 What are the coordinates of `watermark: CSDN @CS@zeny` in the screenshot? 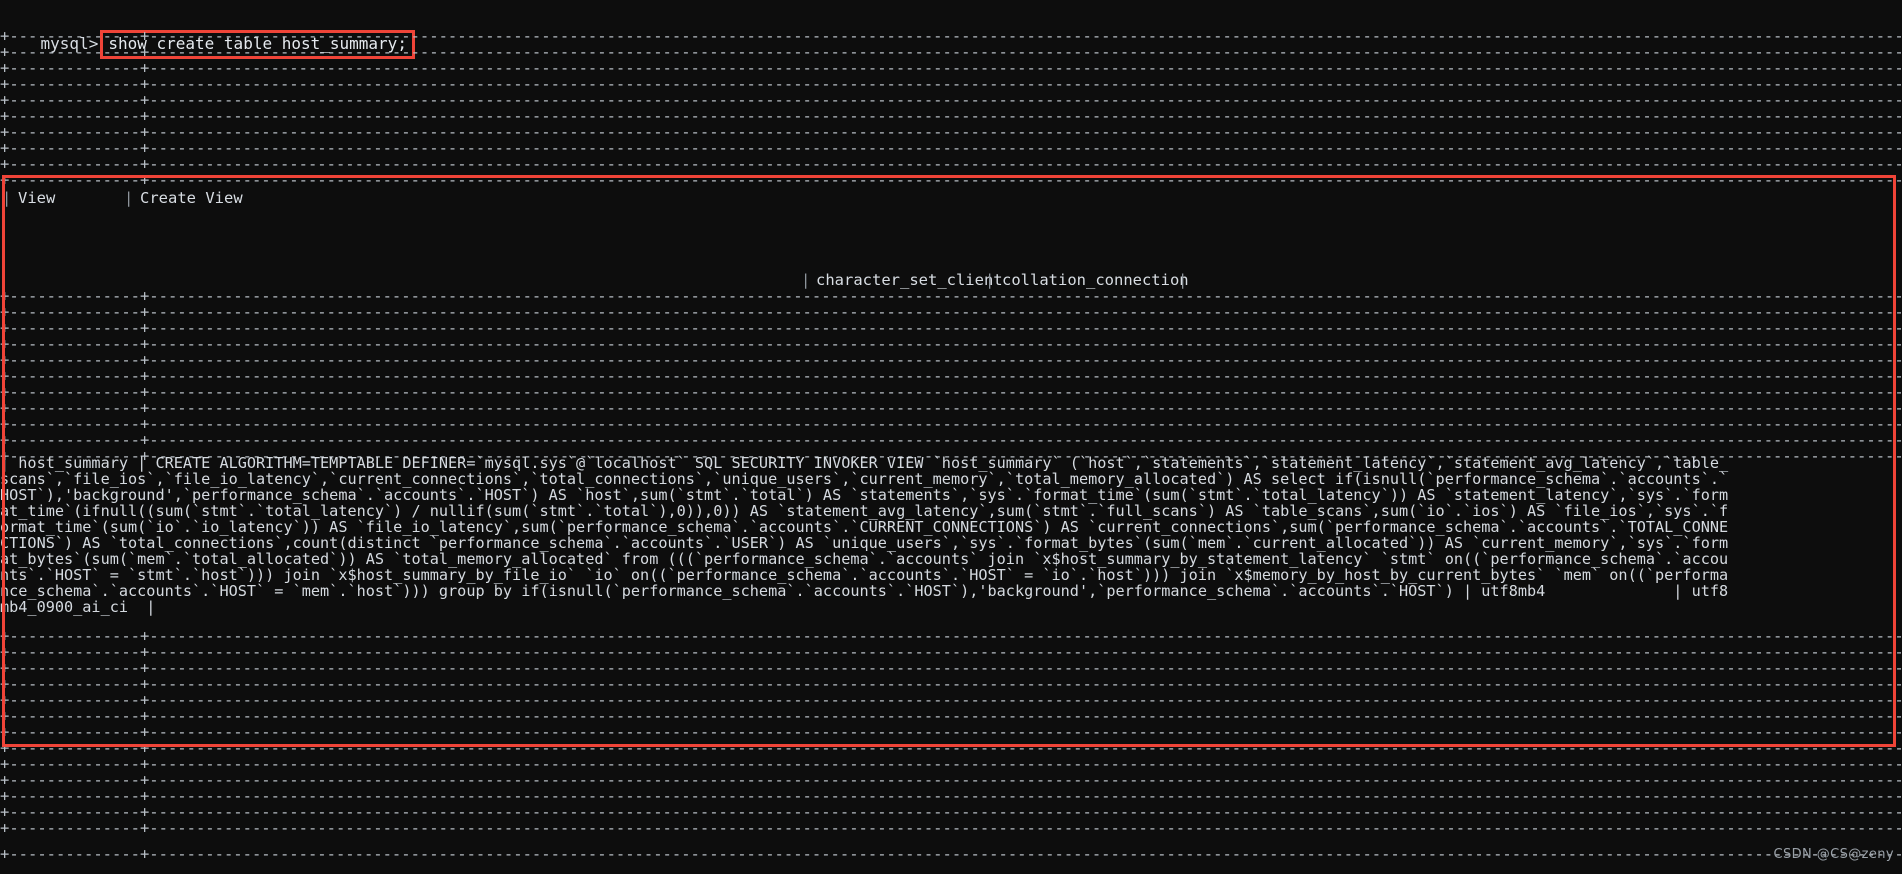 It's located at (1833, 854).